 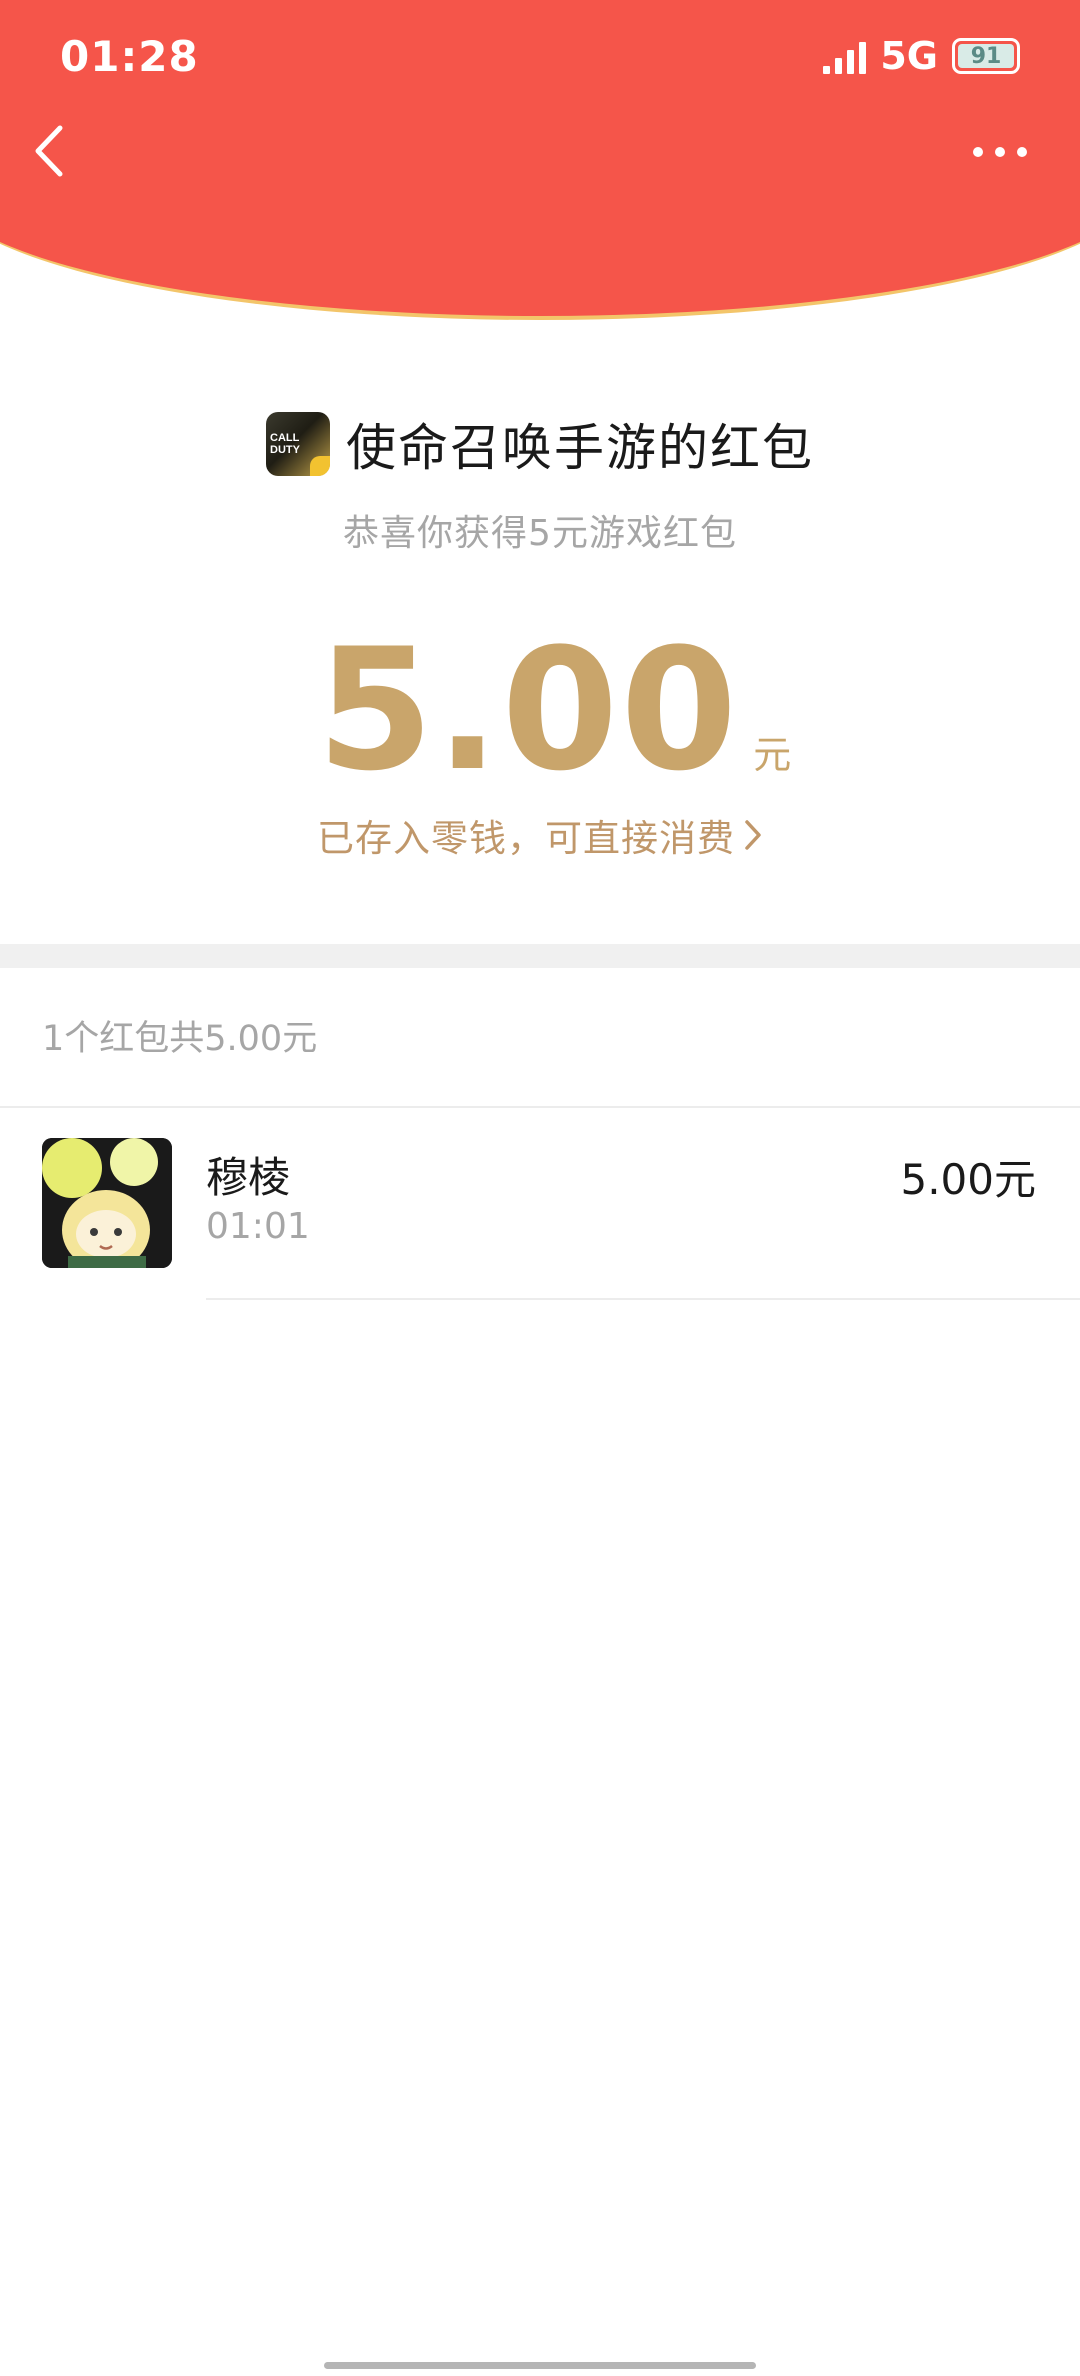 I want to click on packet-title-row: CALL DUTY 使命召唤手游的红包, so click(x=540, y=444).